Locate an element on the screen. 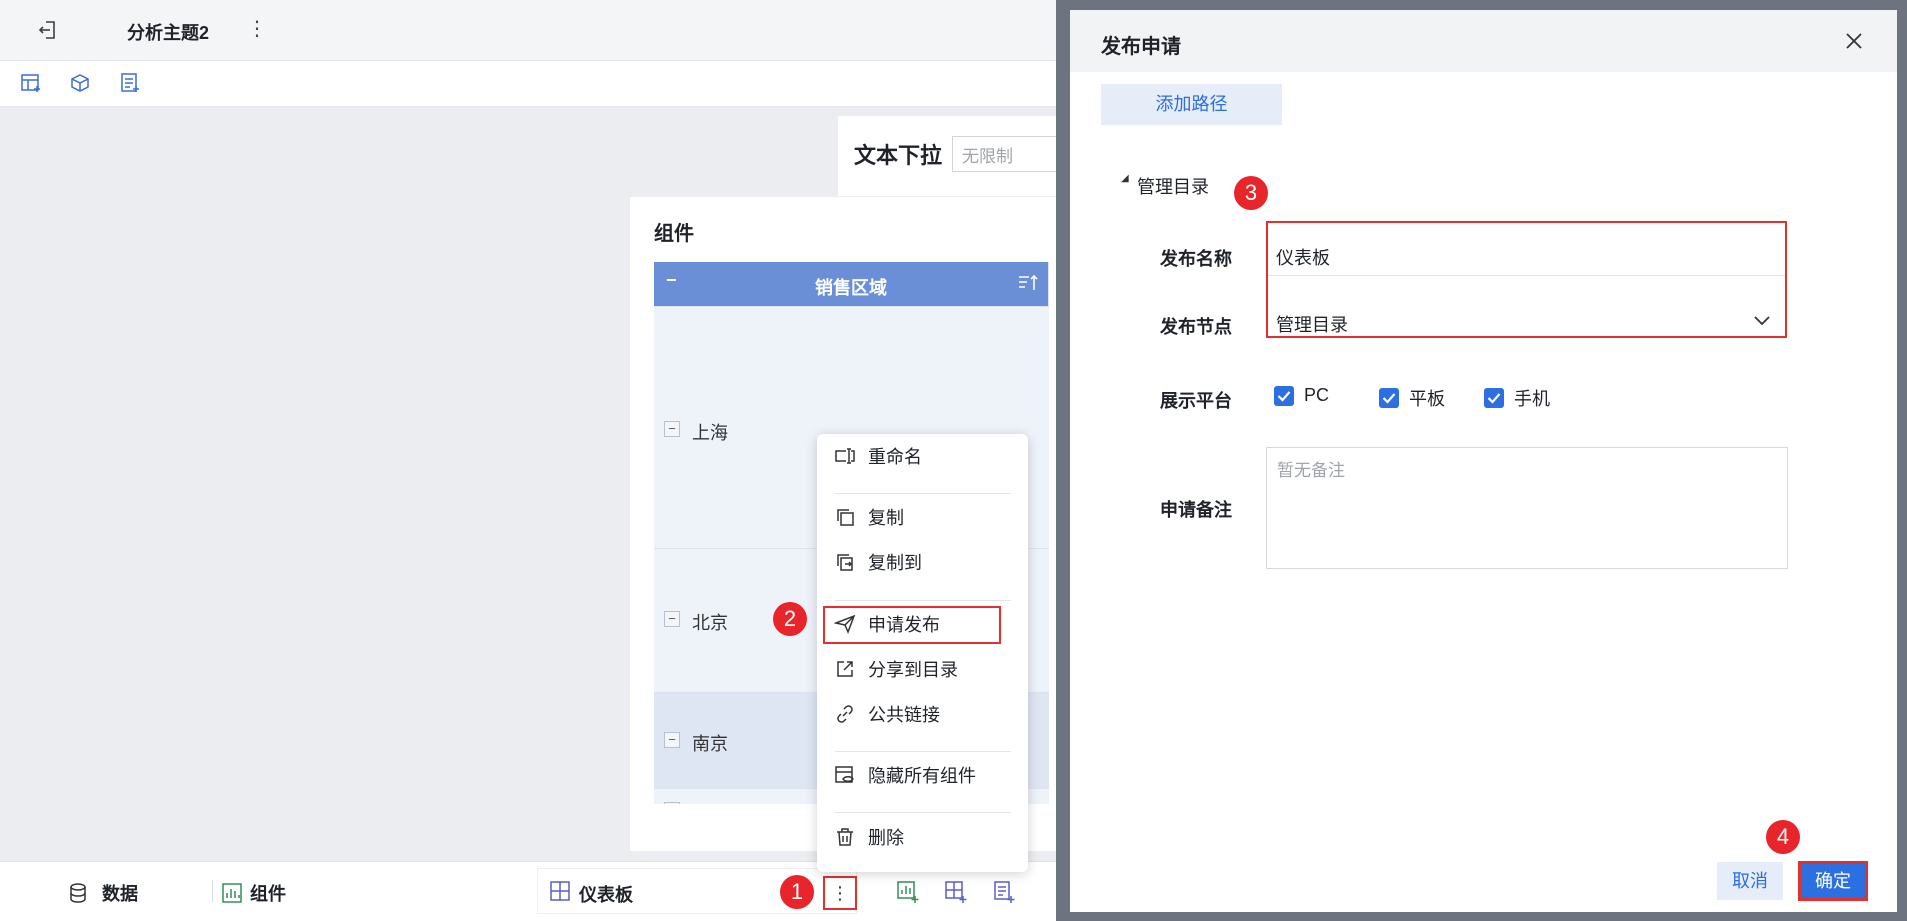 This screenshot has width=1907, height=921. row-label: 上海 is located at coordinates (710, 433).